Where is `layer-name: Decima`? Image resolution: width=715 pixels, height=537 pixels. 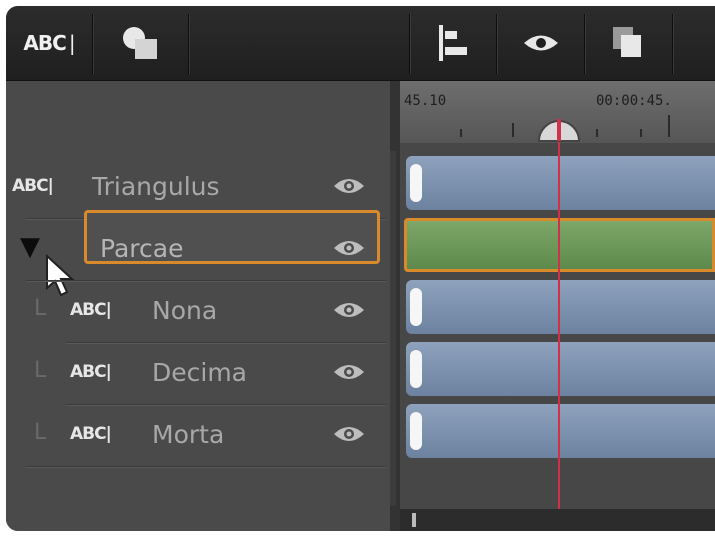
layer-name: Decima is located at coordinates (199, 372).